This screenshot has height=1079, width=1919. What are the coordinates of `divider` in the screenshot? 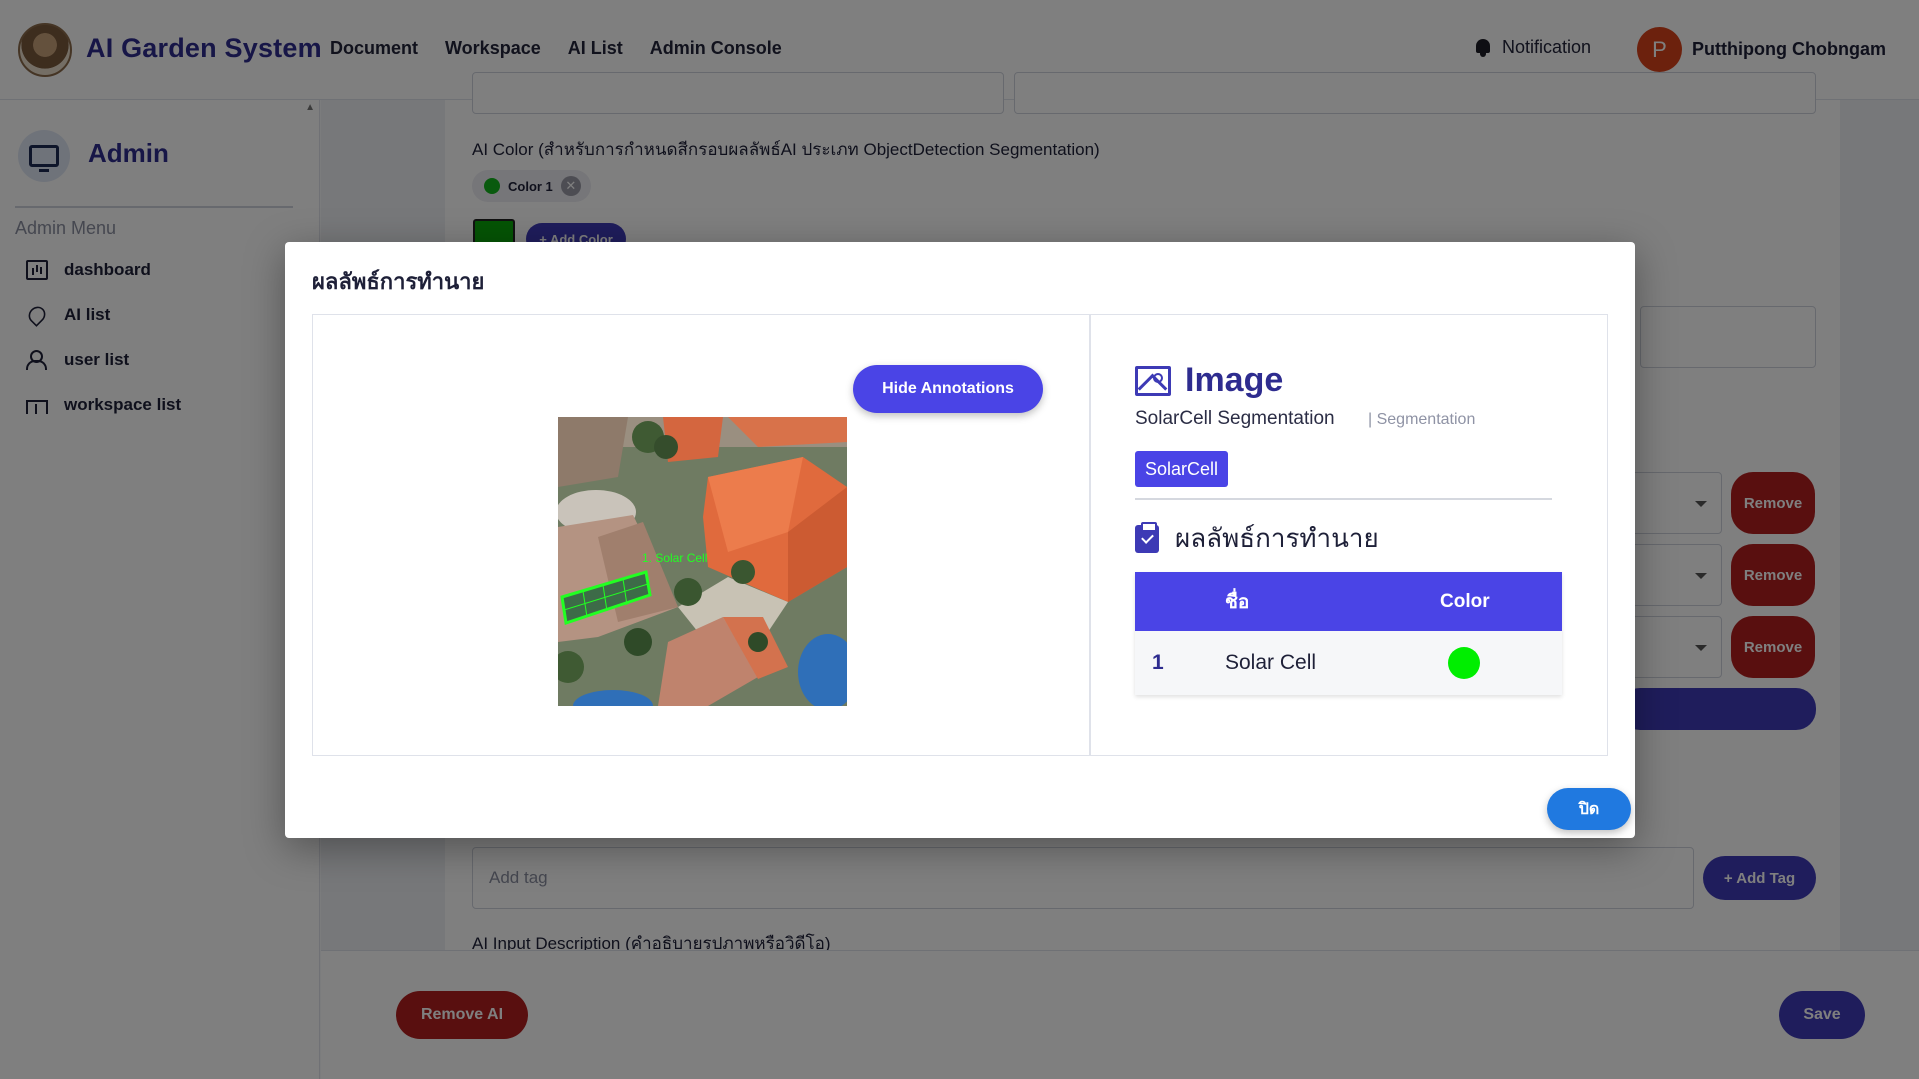 It's located at (1343, 499).